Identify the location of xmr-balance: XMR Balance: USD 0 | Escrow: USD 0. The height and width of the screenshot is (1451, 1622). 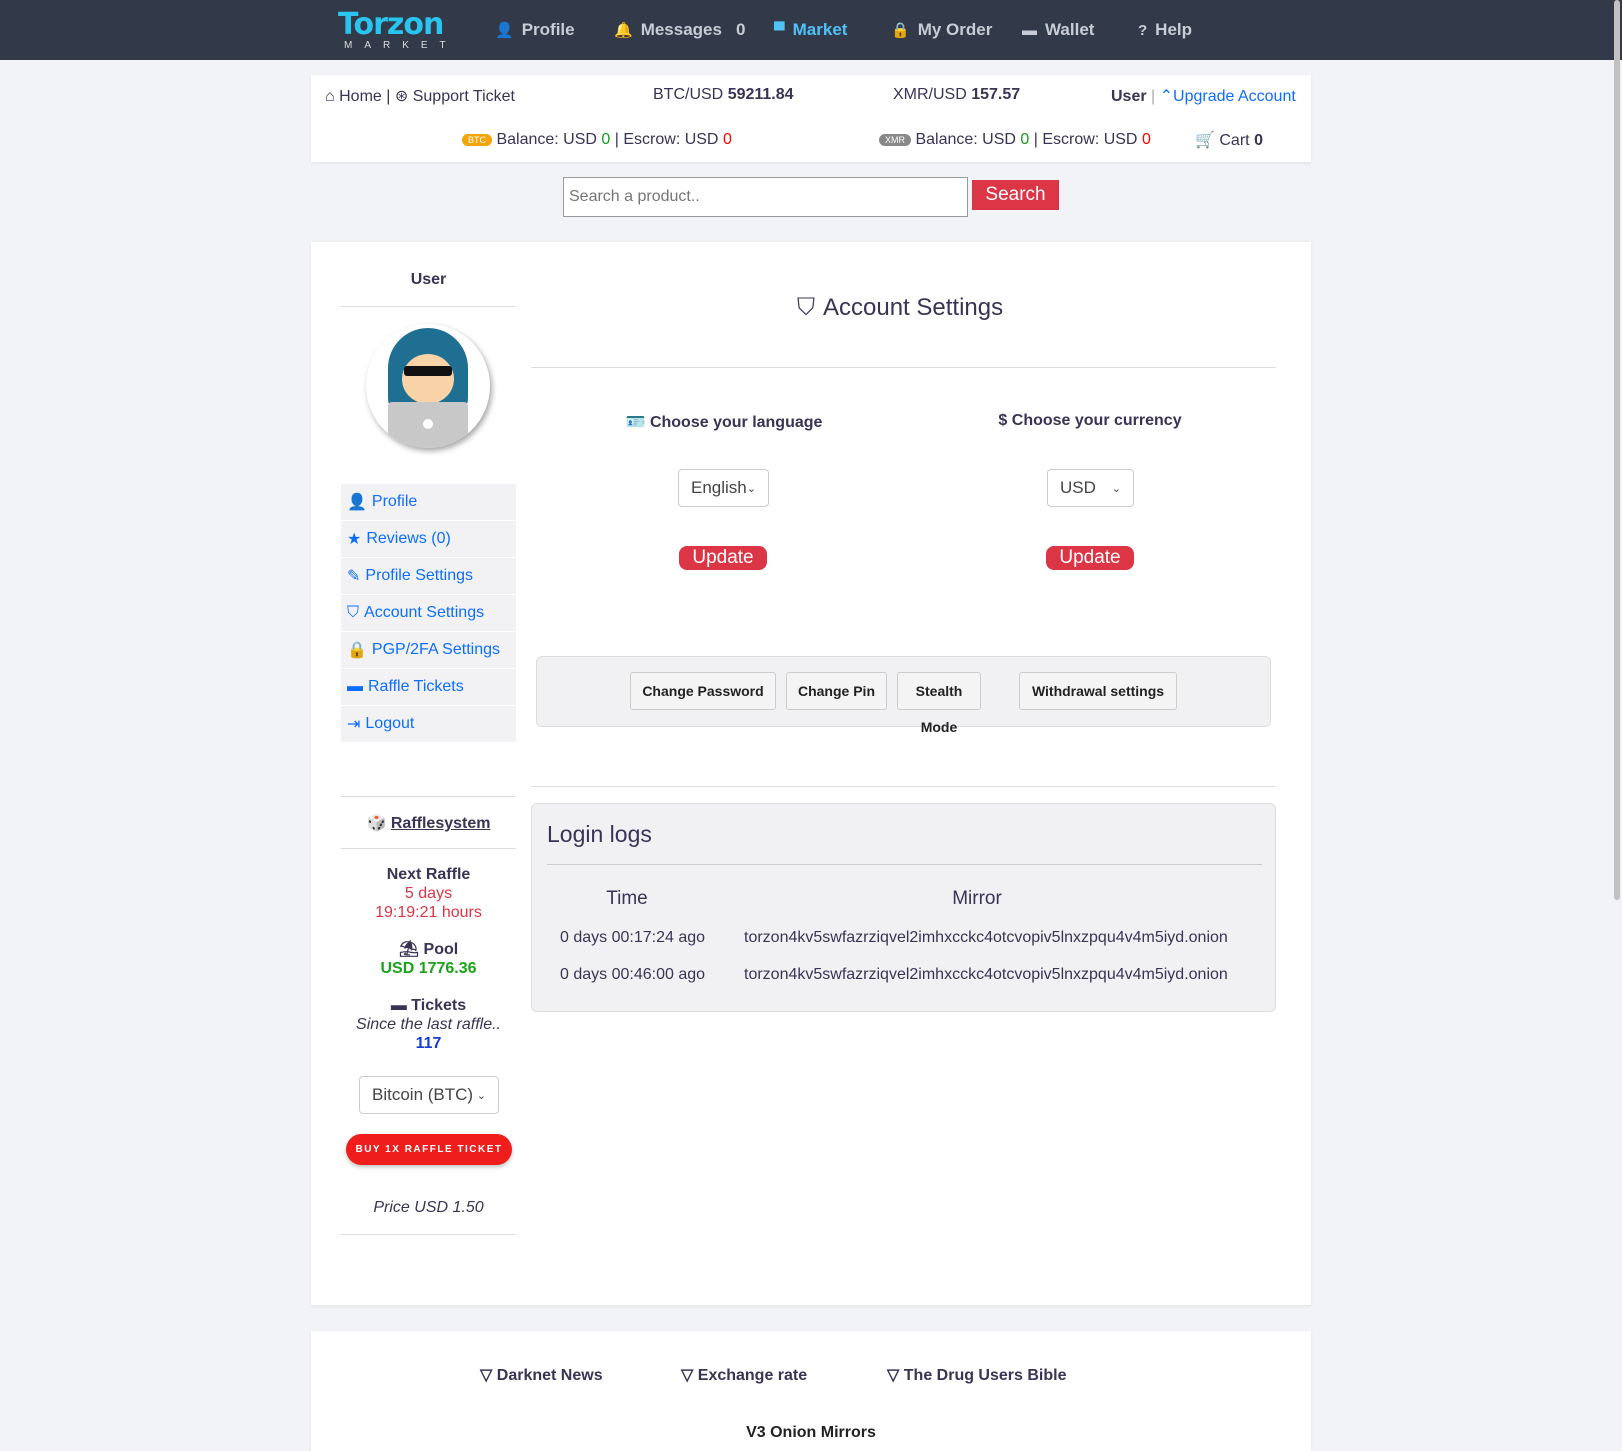
(1015, 140).